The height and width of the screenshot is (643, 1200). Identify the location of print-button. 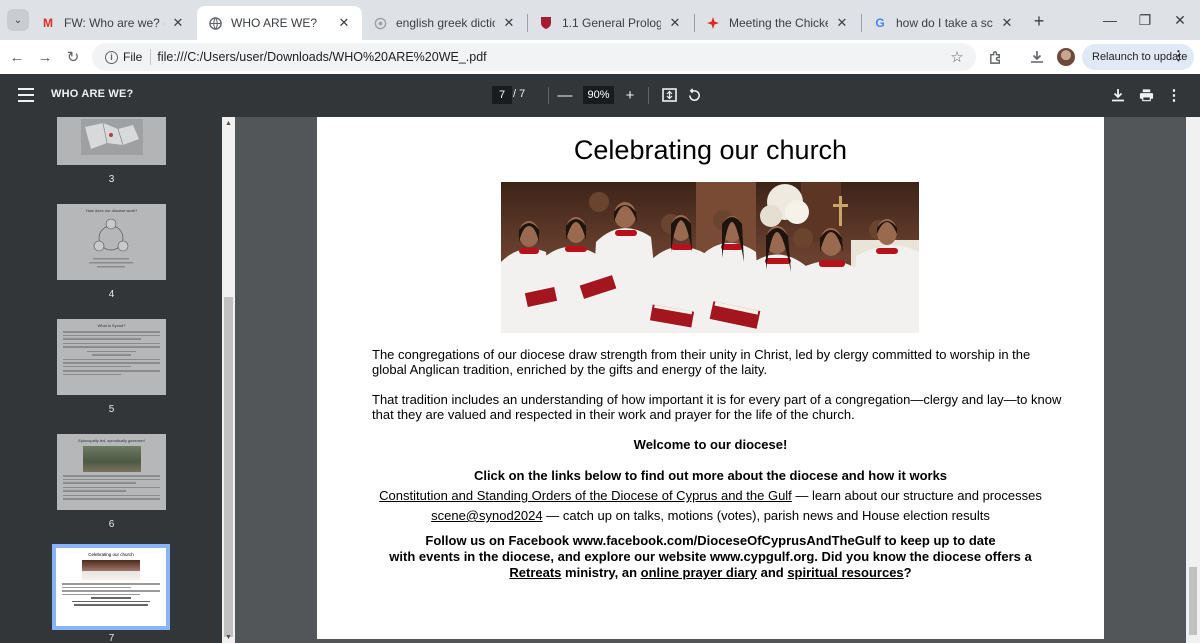
(1146, 95).